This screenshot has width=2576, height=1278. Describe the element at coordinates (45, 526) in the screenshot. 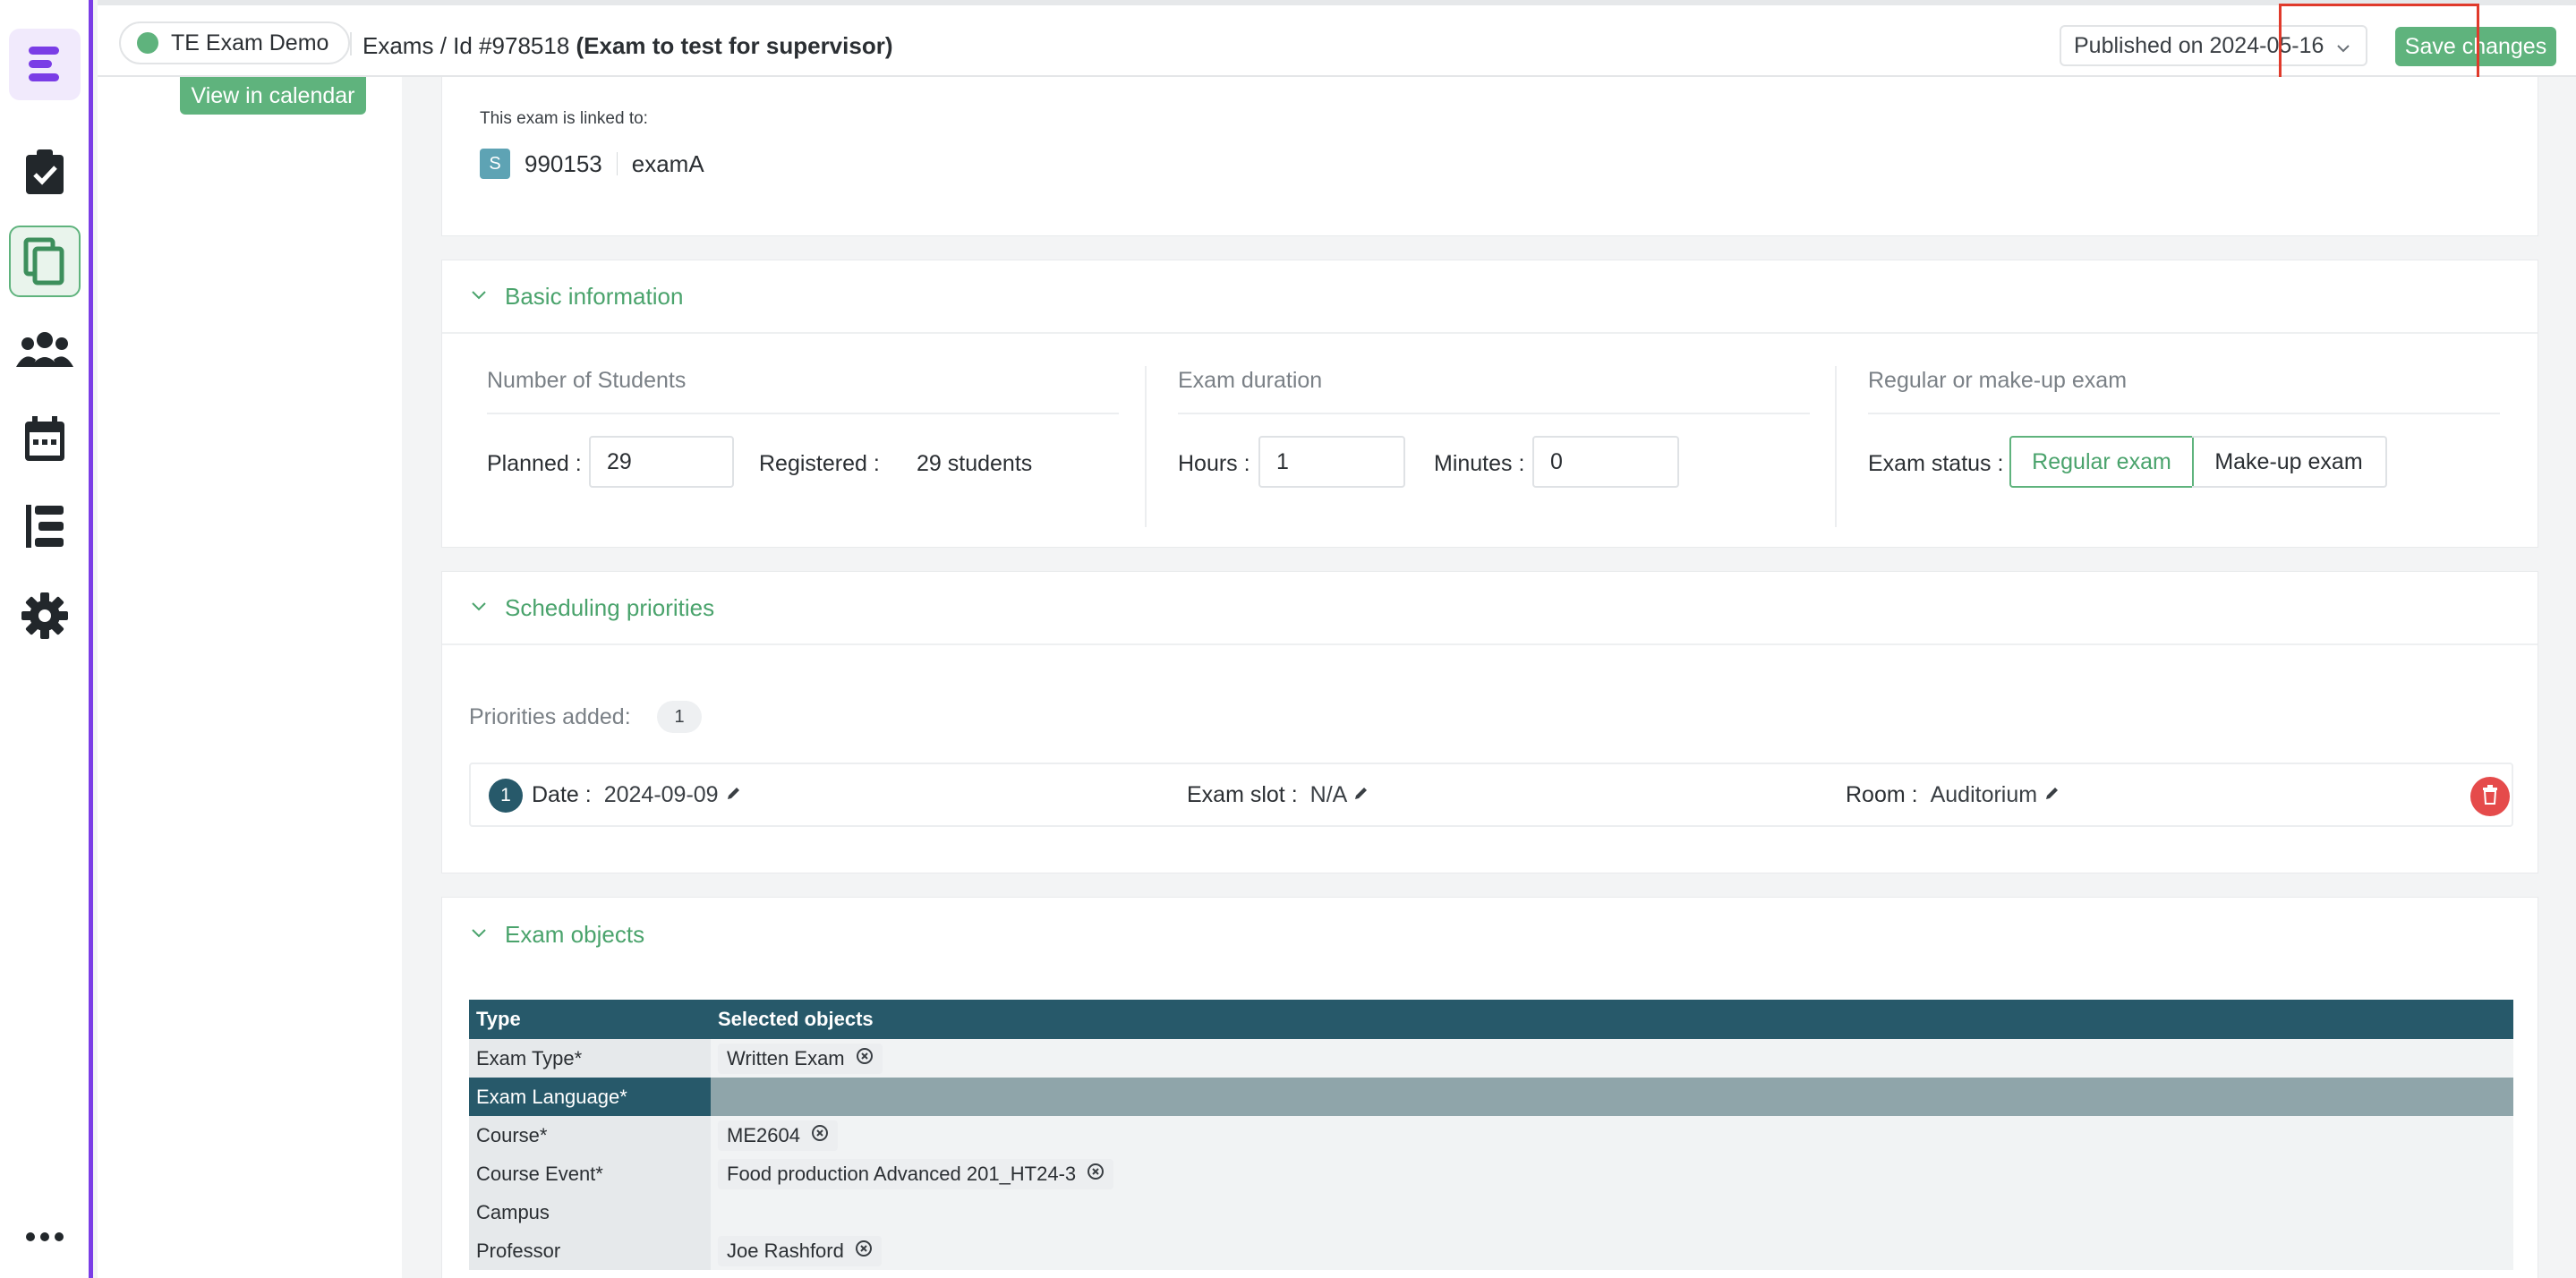

I see `hierarchy-list-icon` at that location.